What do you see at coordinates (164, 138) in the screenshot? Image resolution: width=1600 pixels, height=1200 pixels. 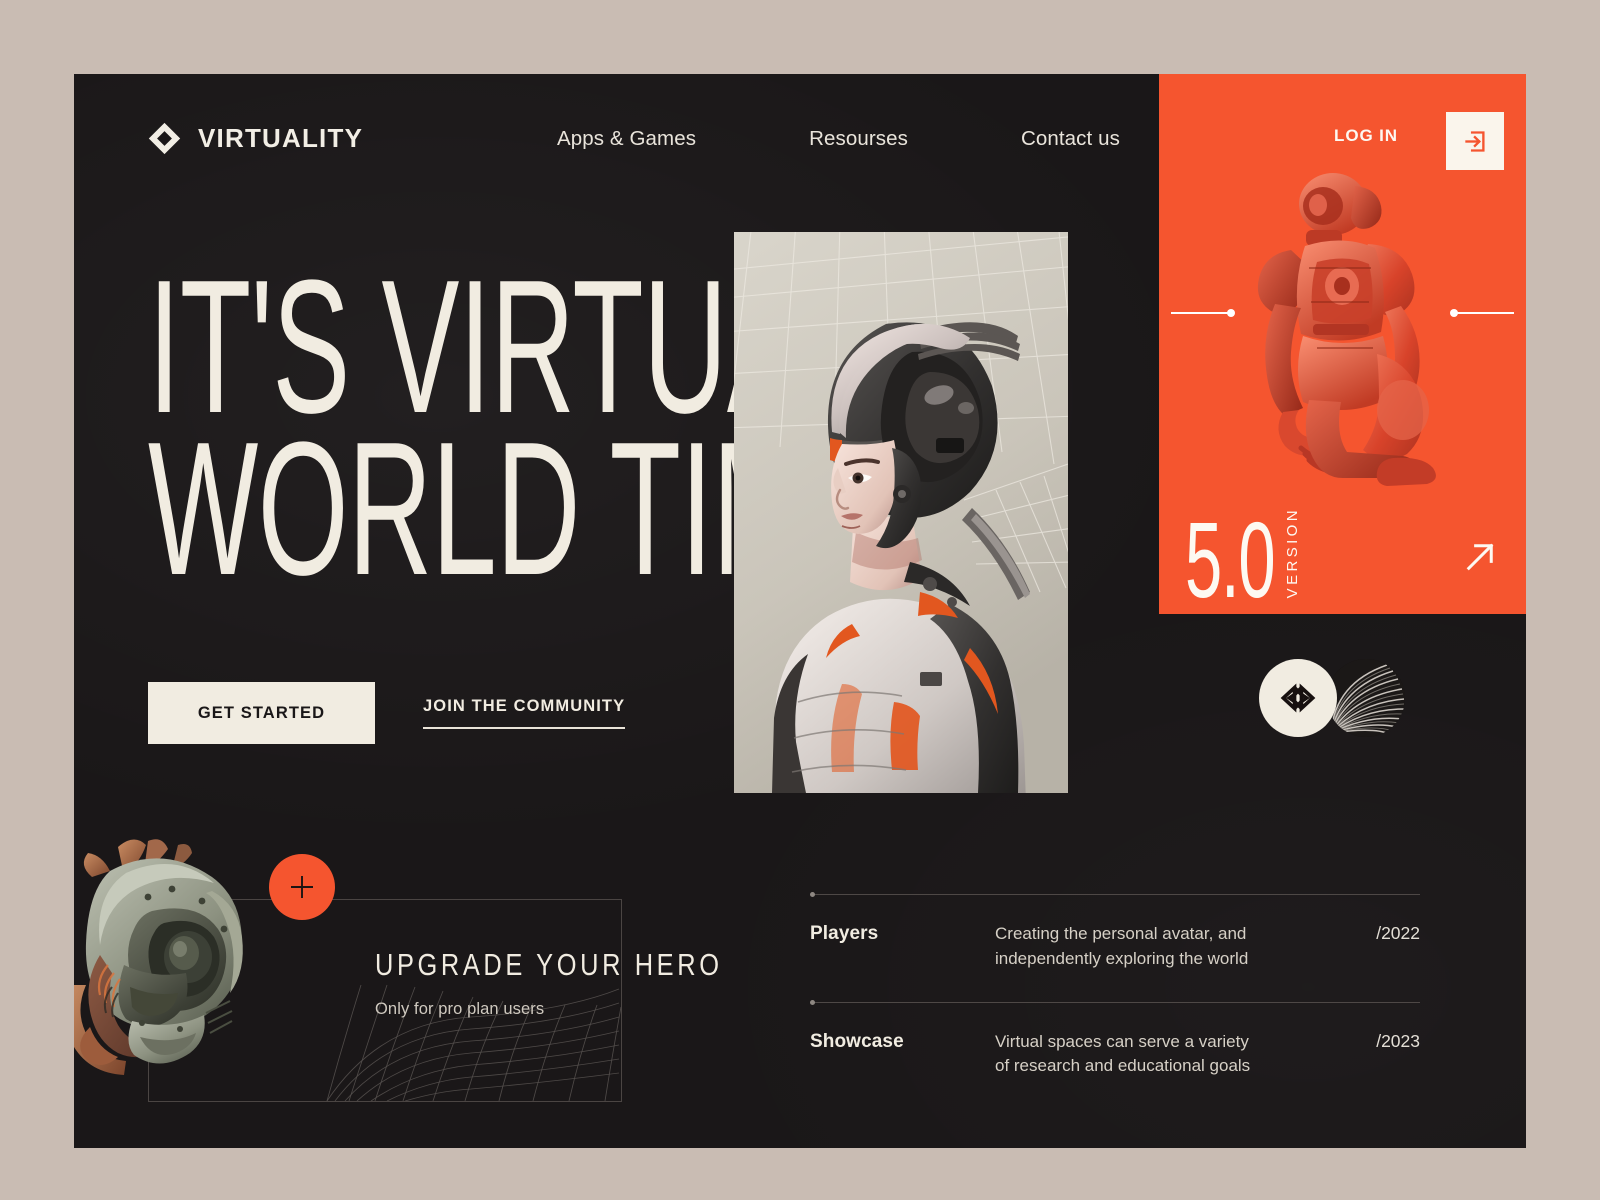 I see `diamond-logo-icon` at bounding box center [164, 138].